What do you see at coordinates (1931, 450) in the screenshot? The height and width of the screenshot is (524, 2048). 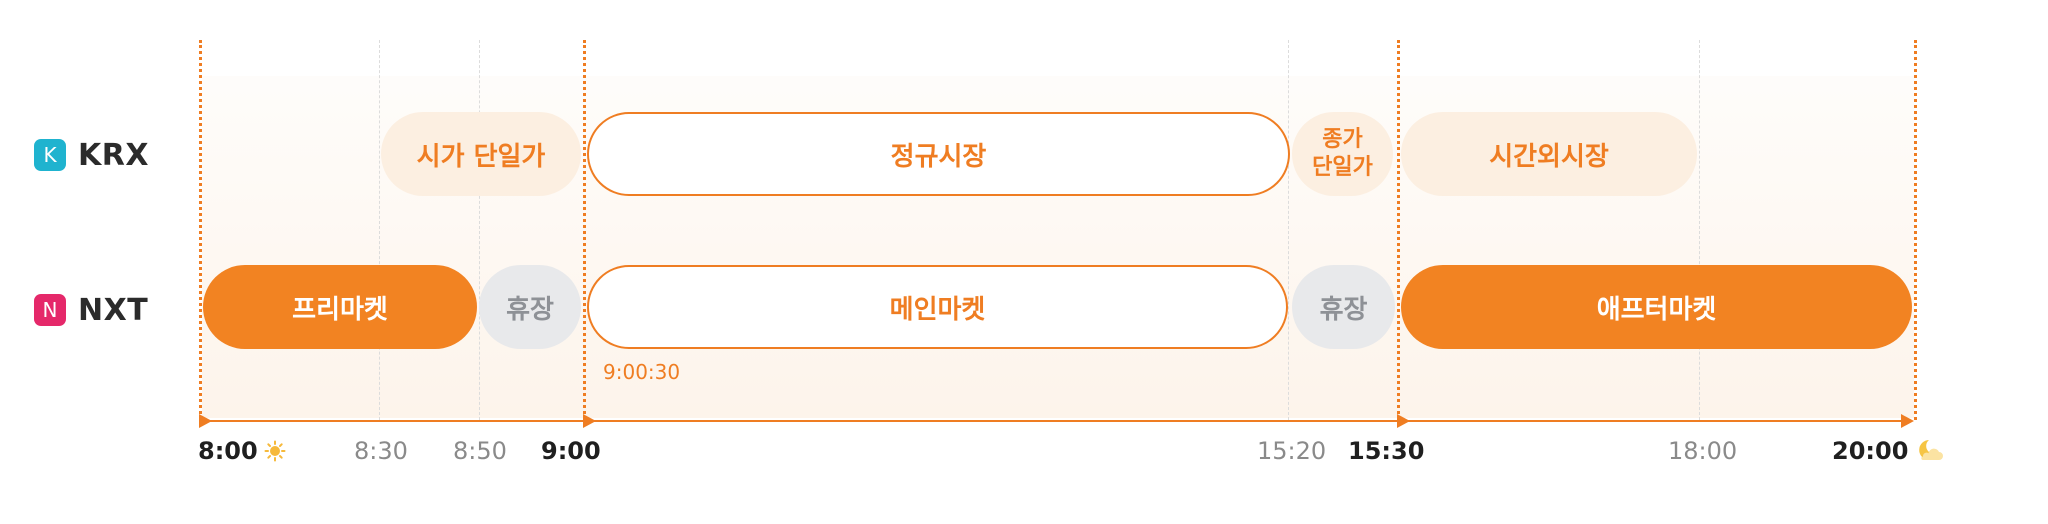 I see `moon-cloud-icon` at bounding box center [1931, 450].